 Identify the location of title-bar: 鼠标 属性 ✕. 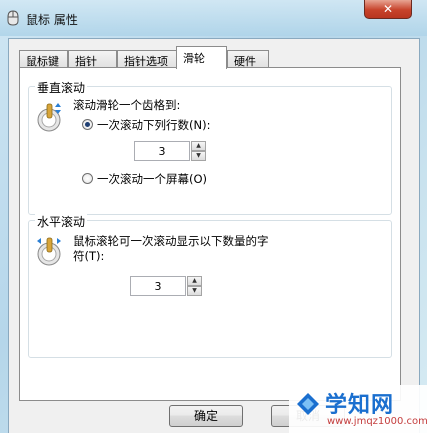
(213, 18).